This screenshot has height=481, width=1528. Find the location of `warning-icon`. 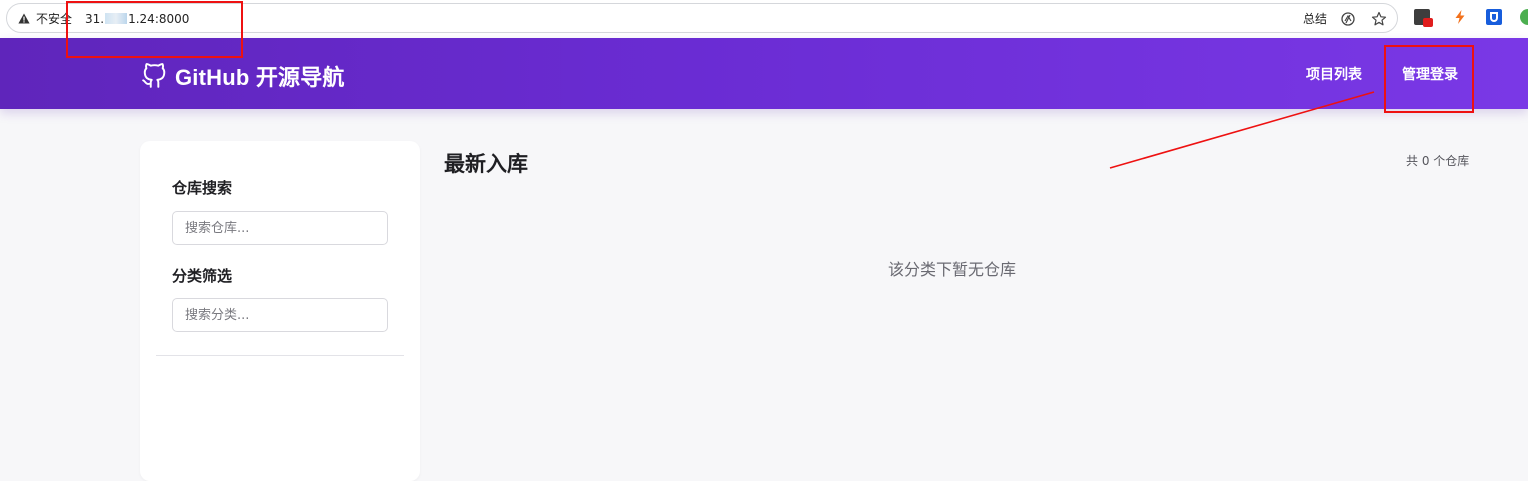

warning-icon is located at coordinates (24, 18).